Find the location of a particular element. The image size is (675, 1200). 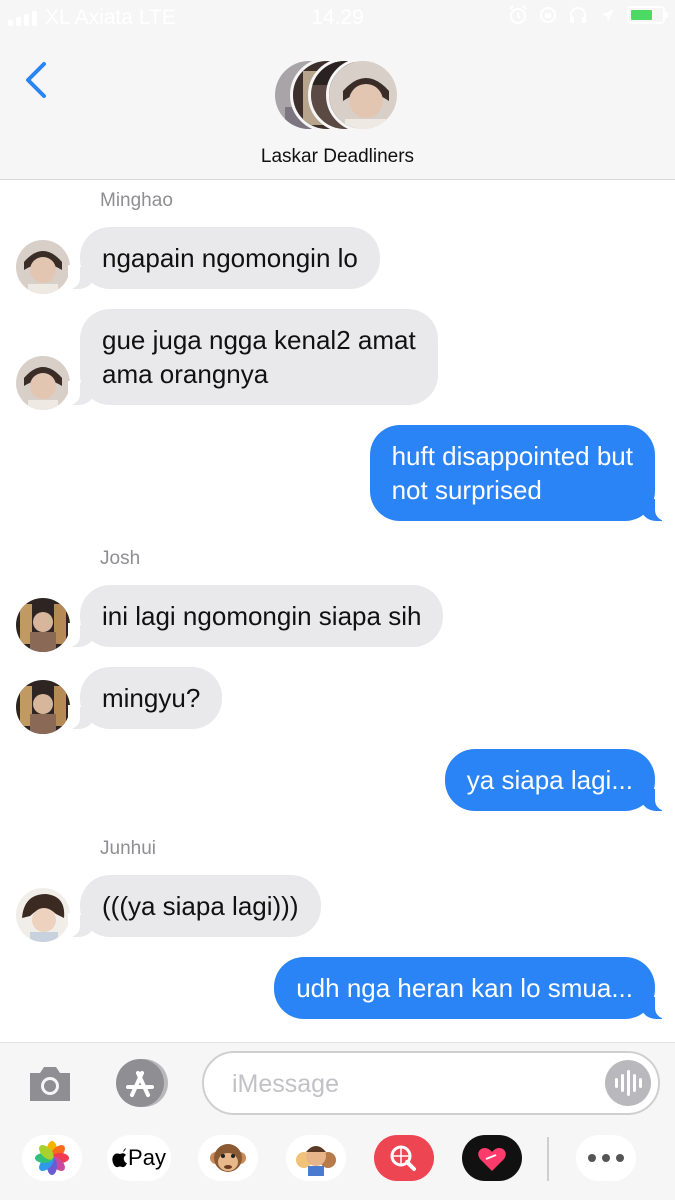

battery-icon is located at coordinates (647, 15).